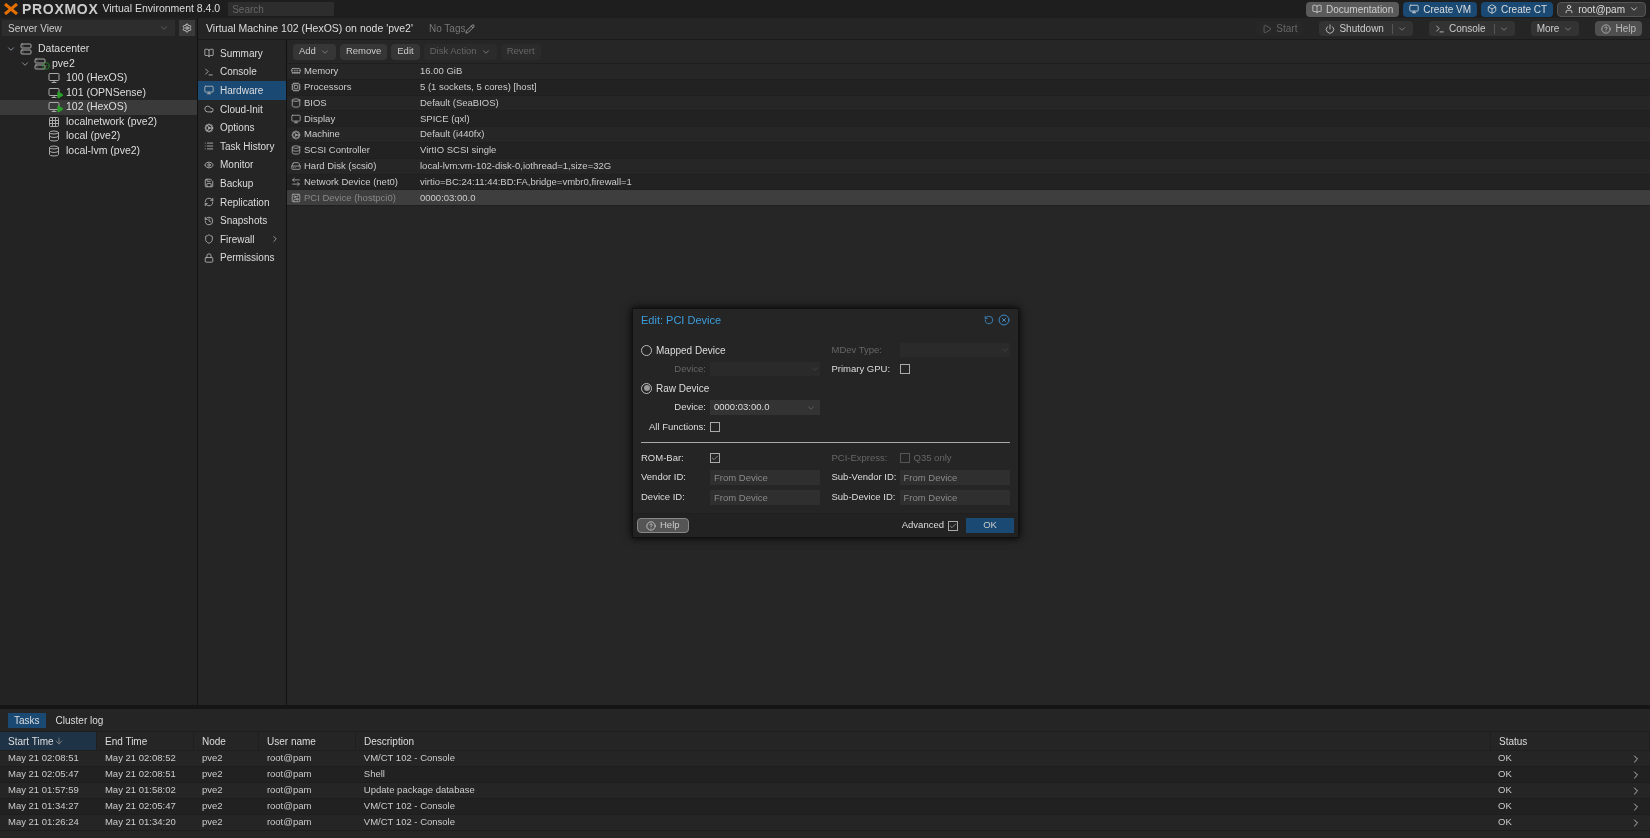 The width and height of the screenshot is (1650, 838). I want to click on tree-item: localnetwork (pve2), so click(98, 121).